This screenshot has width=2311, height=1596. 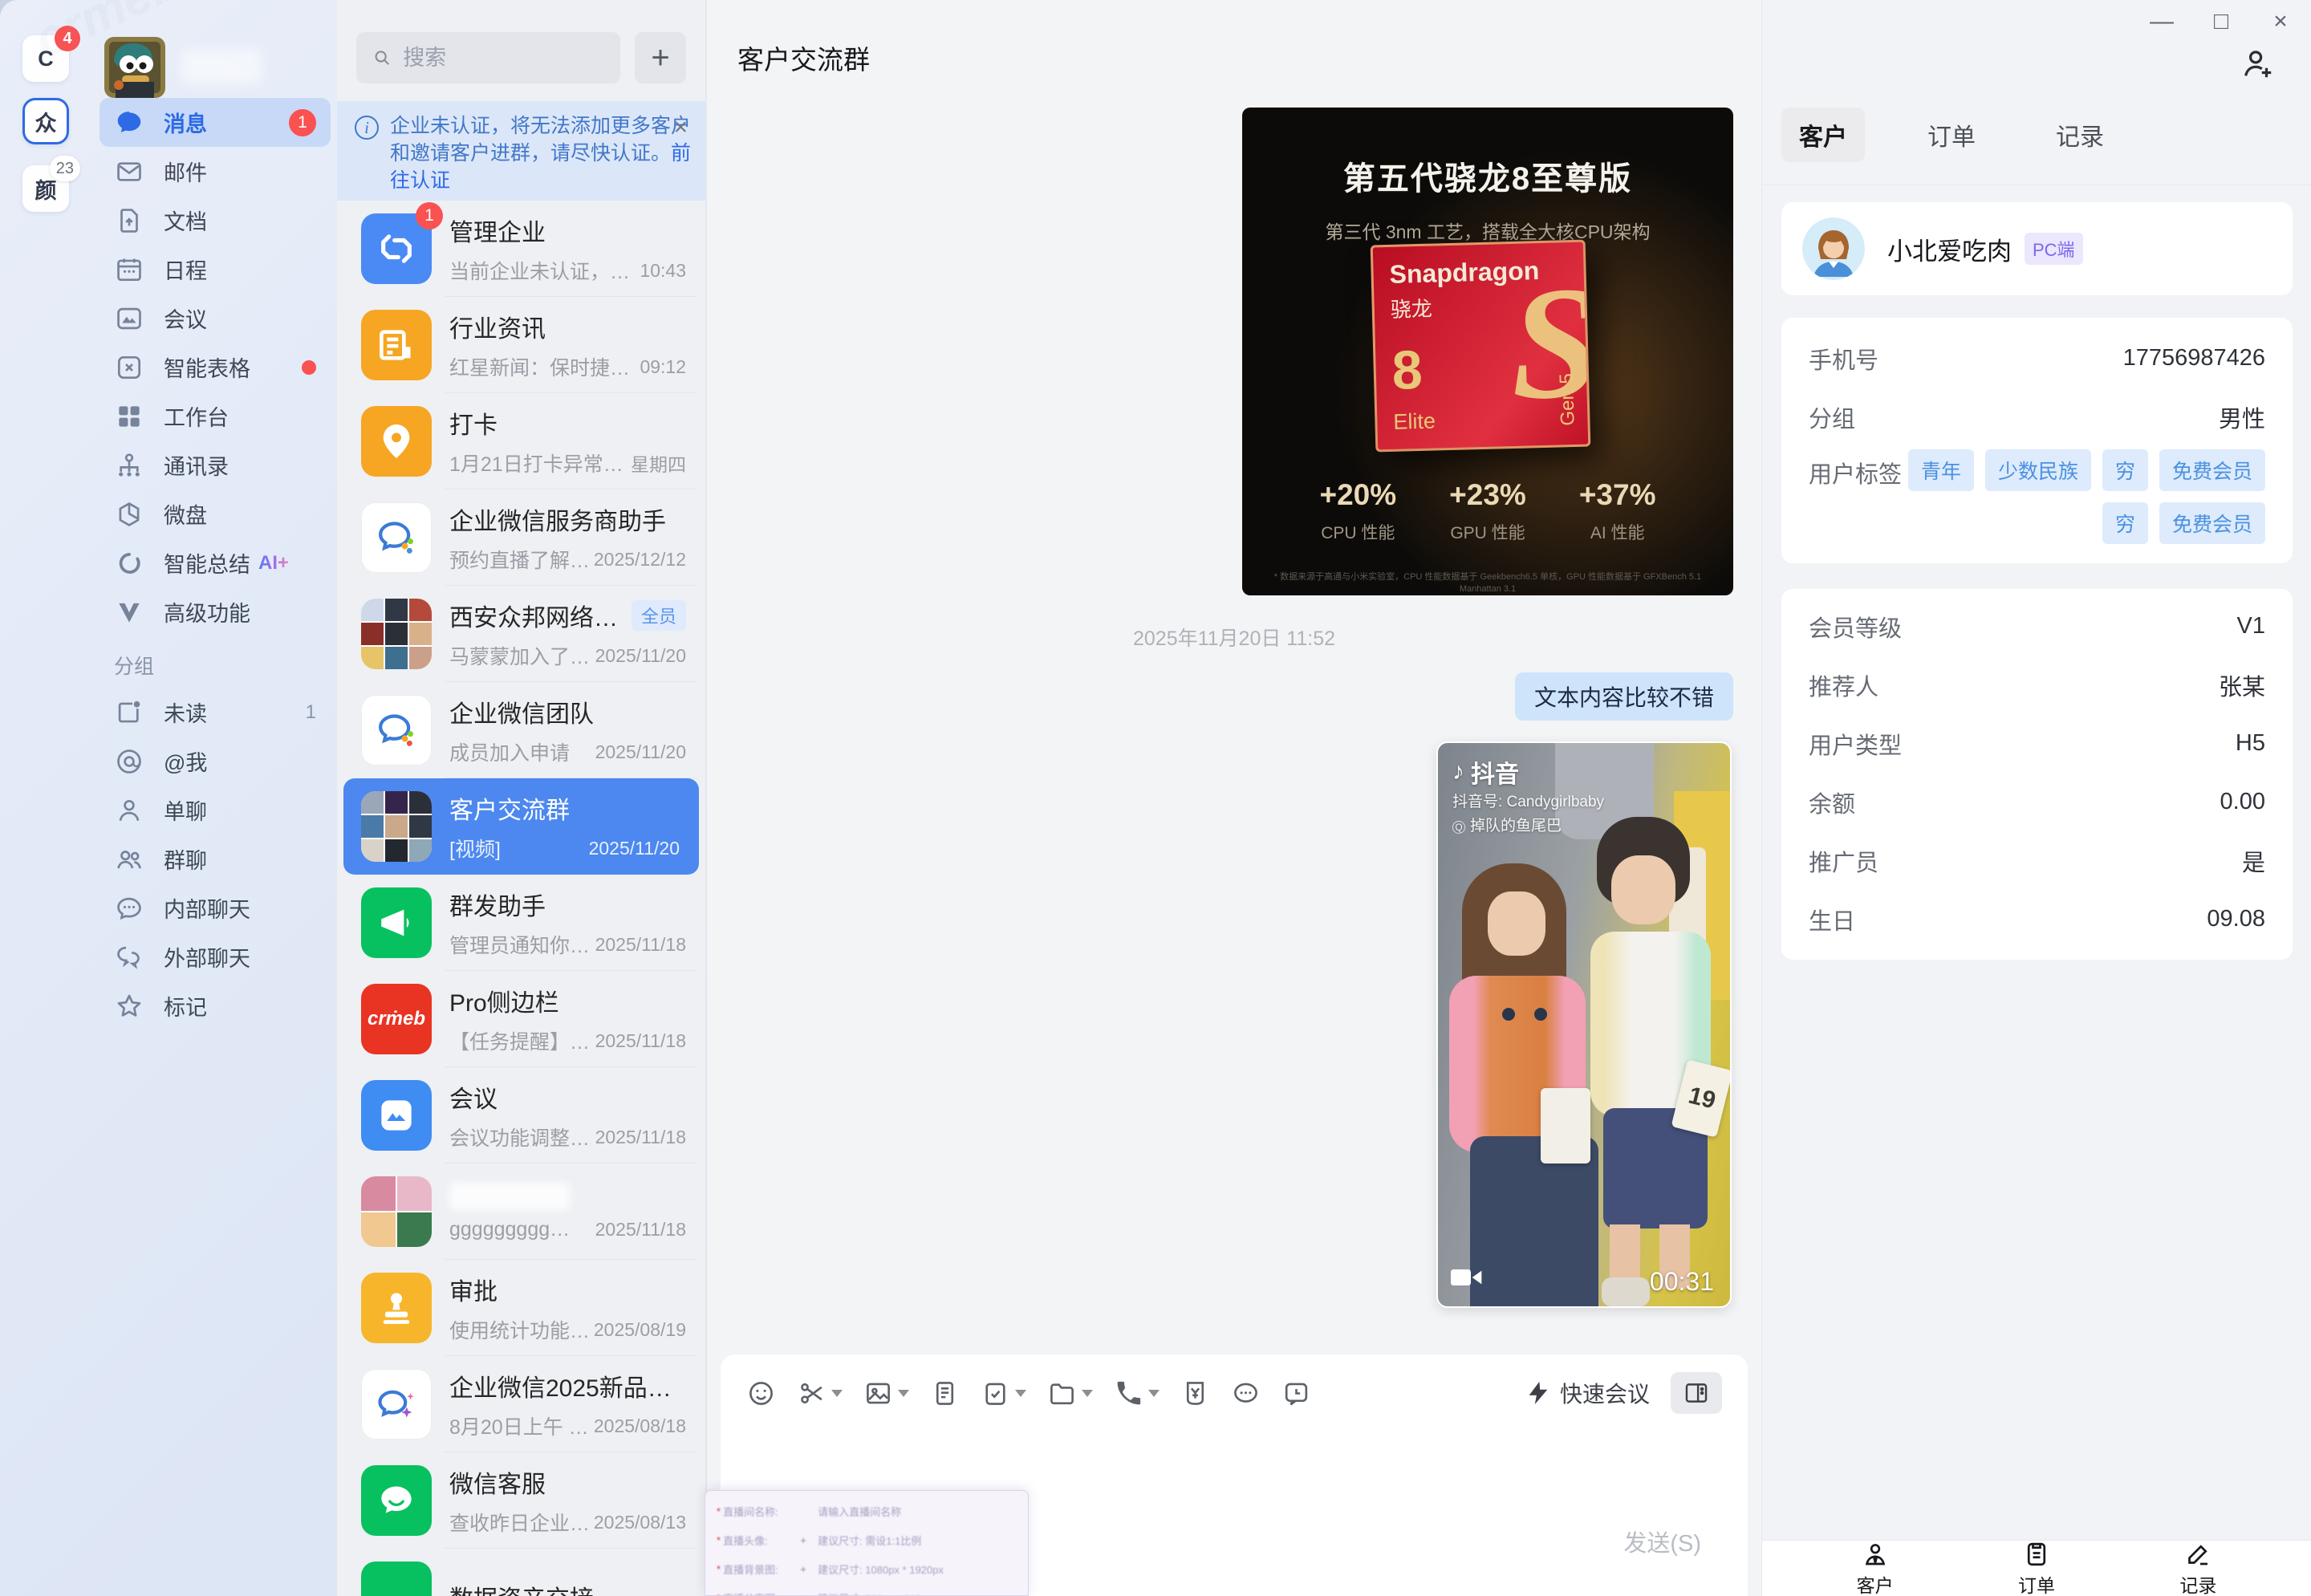 I want to click on search-input, so click(x=503, y=58).